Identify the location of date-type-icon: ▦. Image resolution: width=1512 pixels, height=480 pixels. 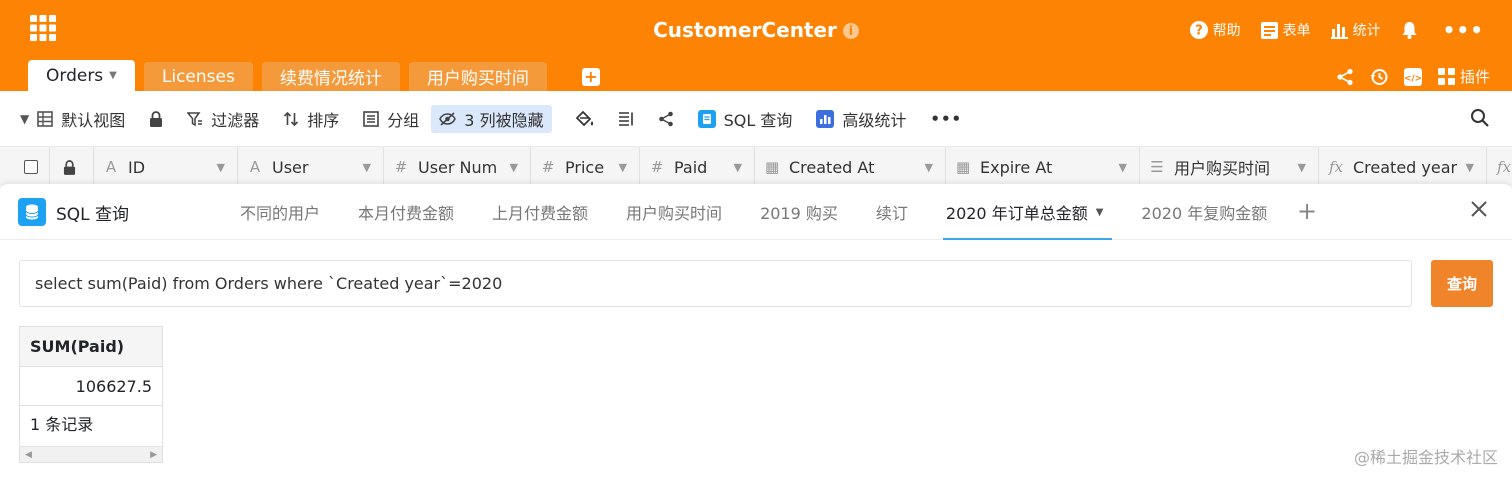
(963, 167).